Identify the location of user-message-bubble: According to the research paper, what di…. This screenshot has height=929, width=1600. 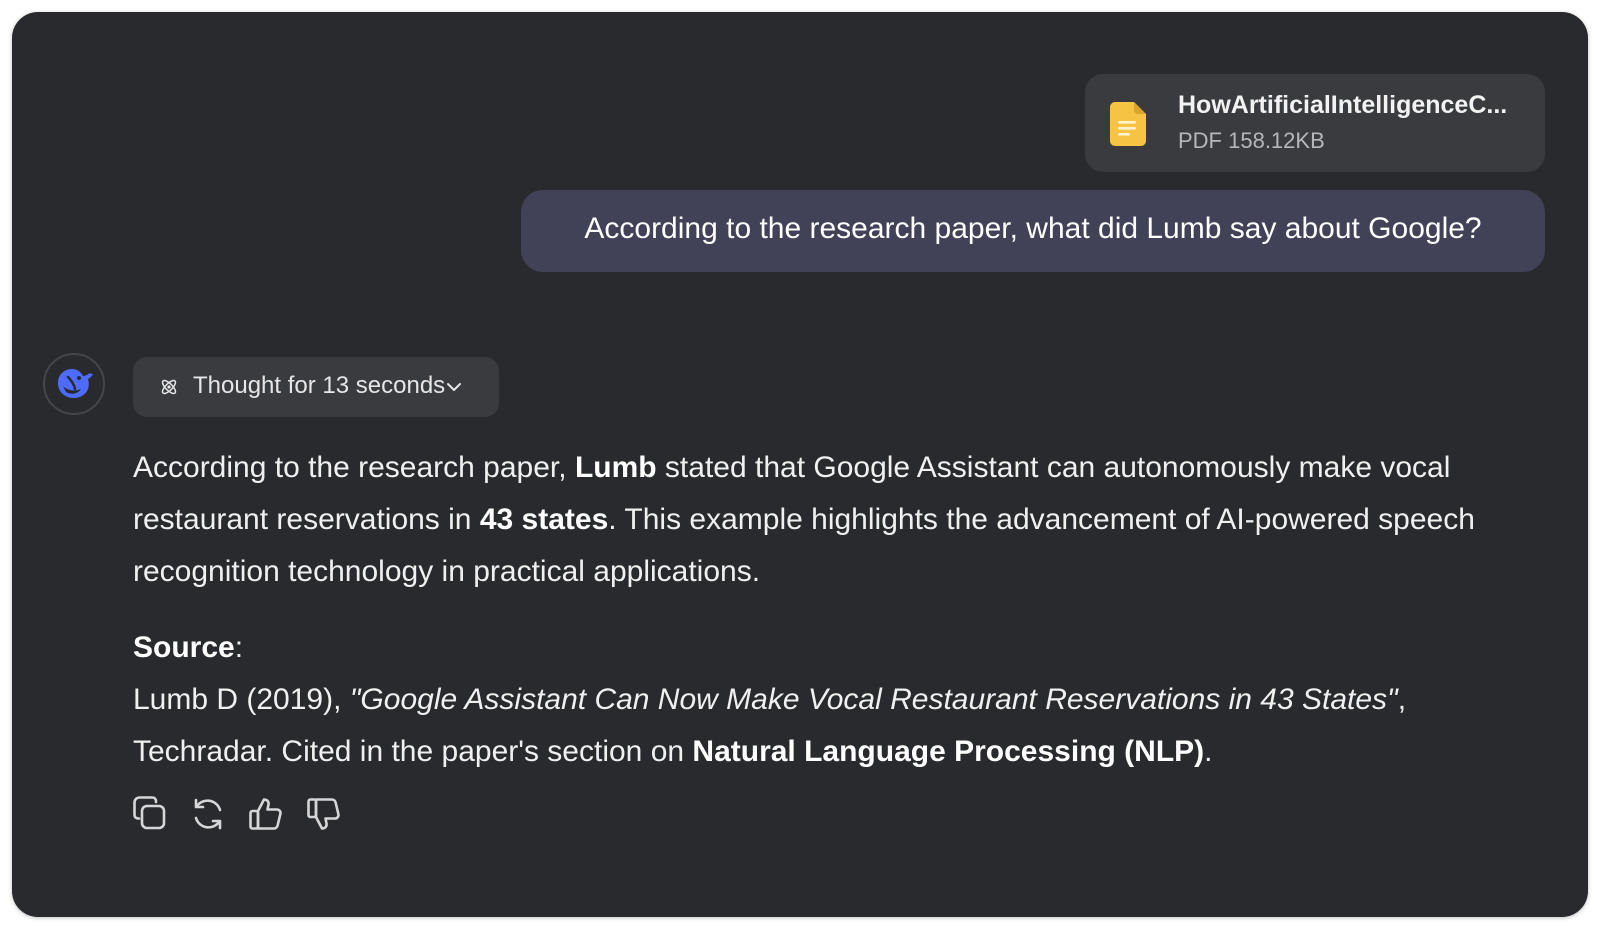
(1033, 231).